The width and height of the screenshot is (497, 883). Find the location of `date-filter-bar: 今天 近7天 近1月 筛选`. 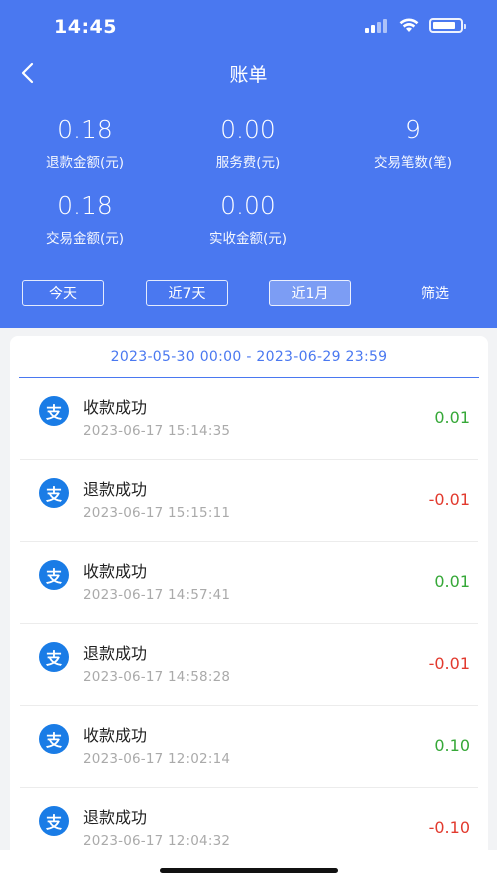

date-filter-bar: 今天 近7天 近1月 筛选 is located at coordinates (248, 294).